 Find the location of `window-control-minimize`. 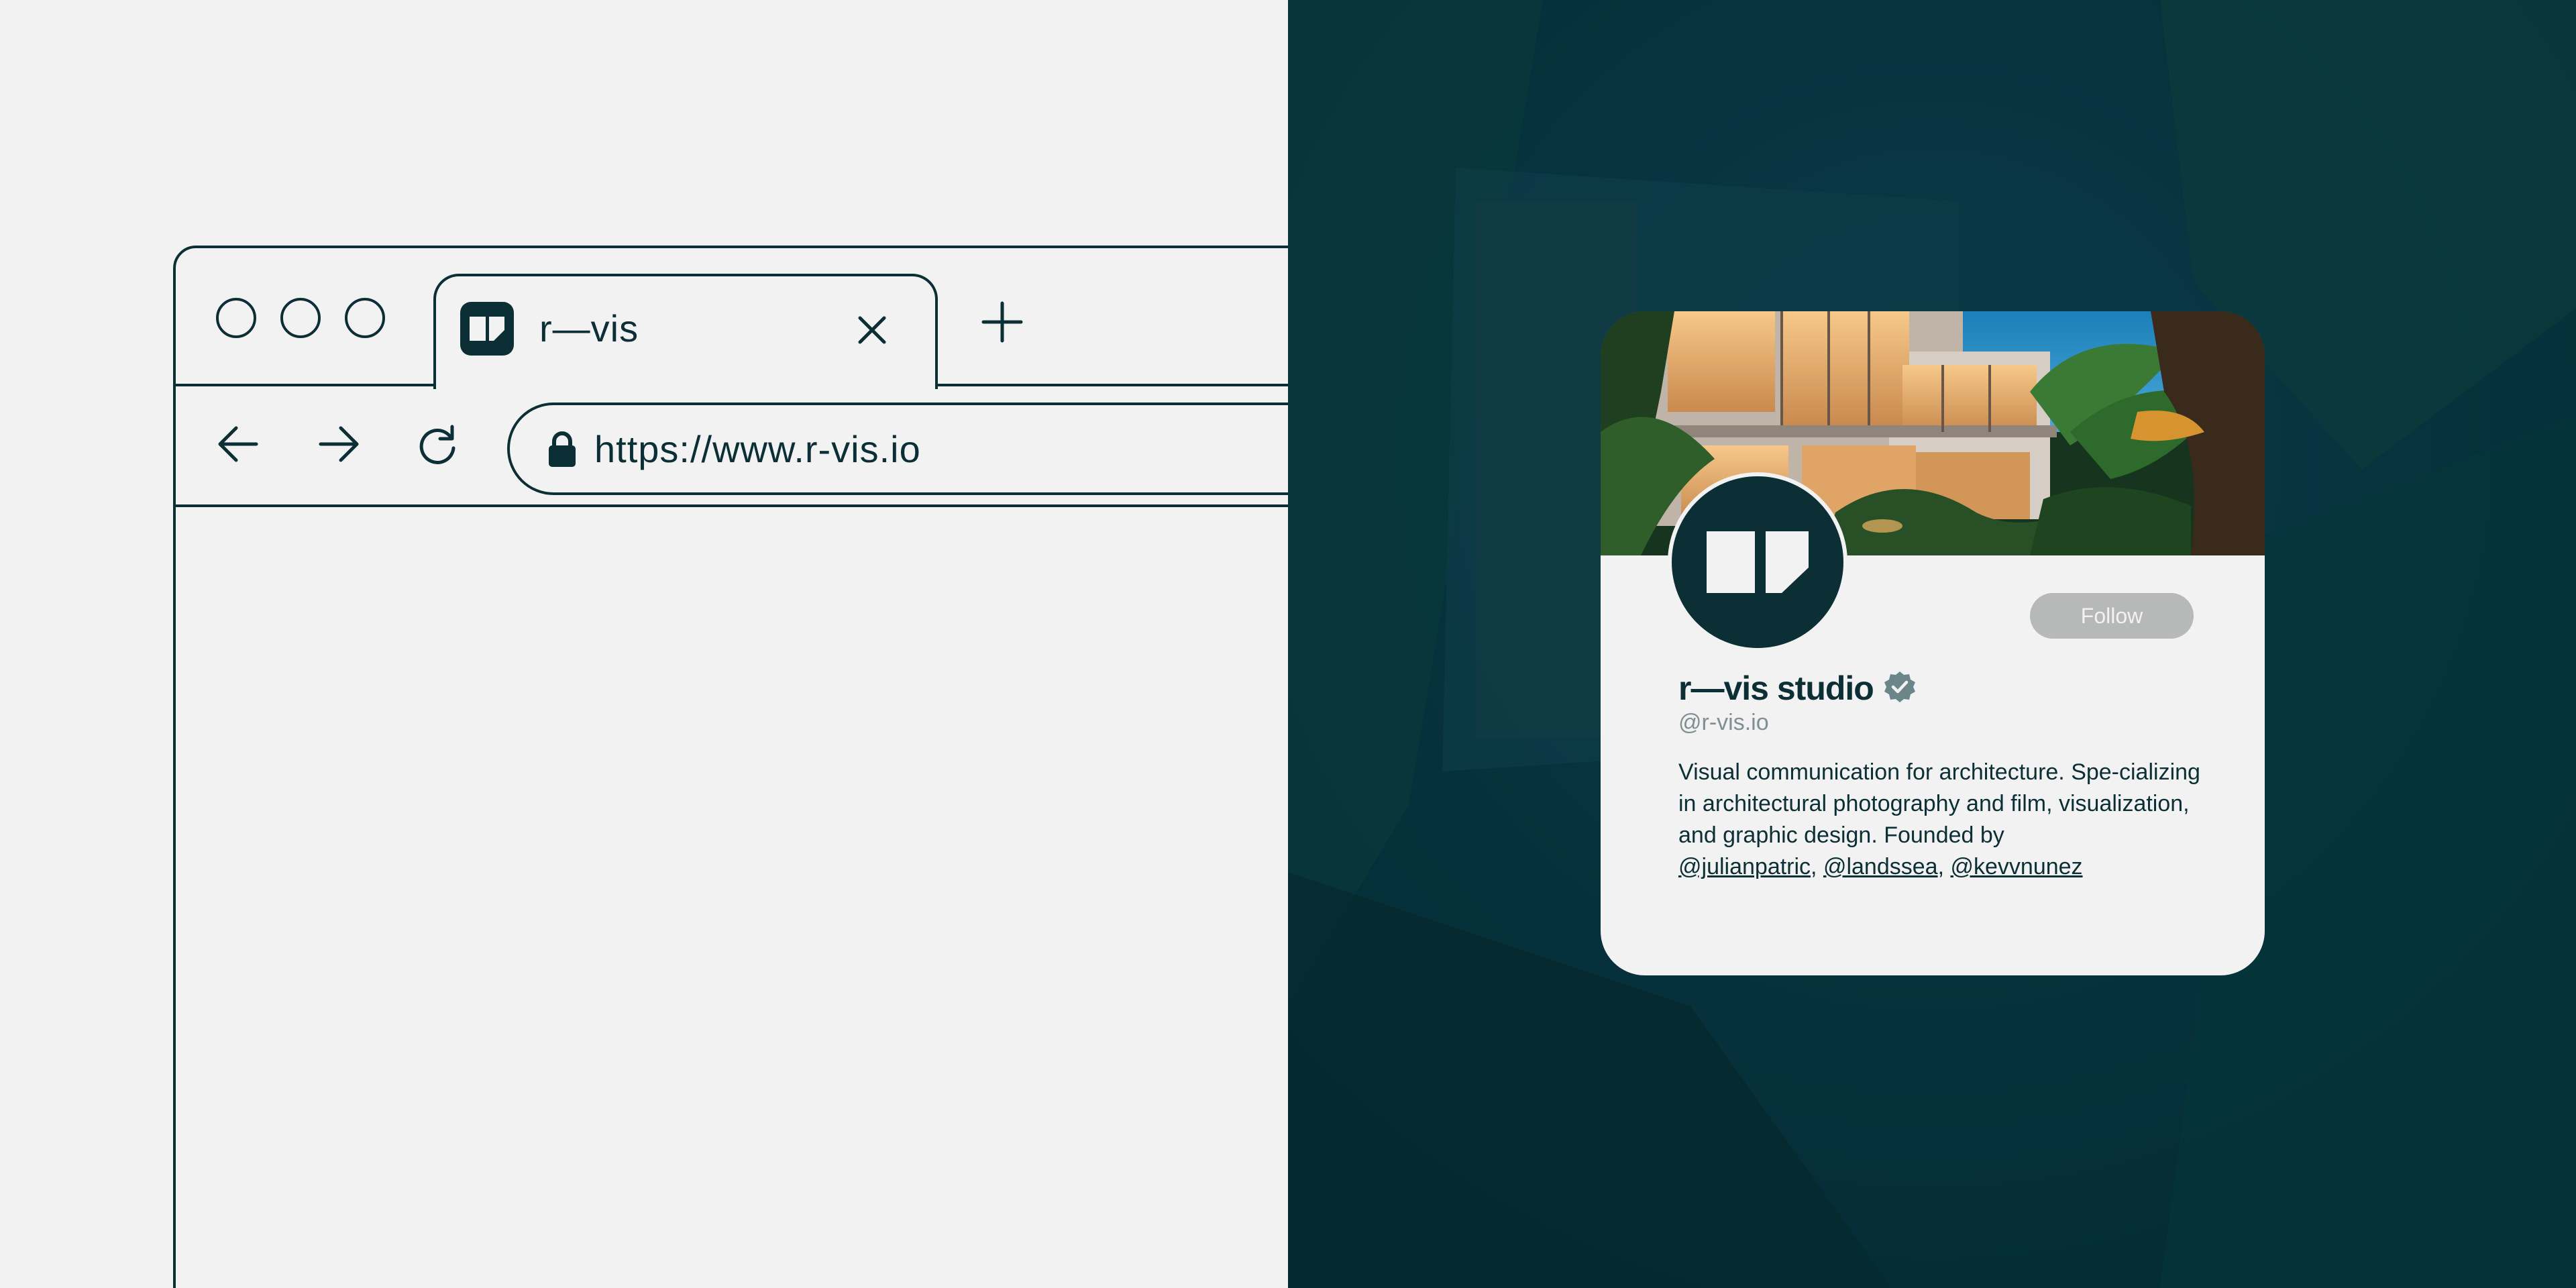

window-control-minimize is located at coordinates (300, 318).